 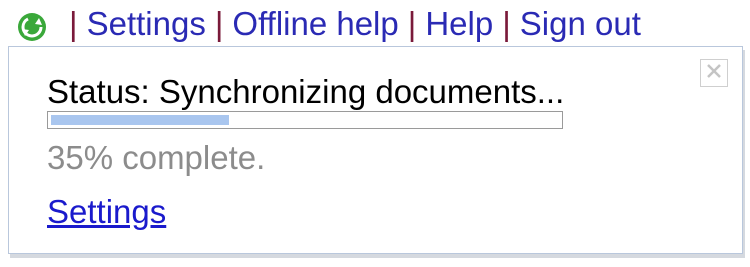 I want to click on sync-progress-bar, so click(x=305, y=120).